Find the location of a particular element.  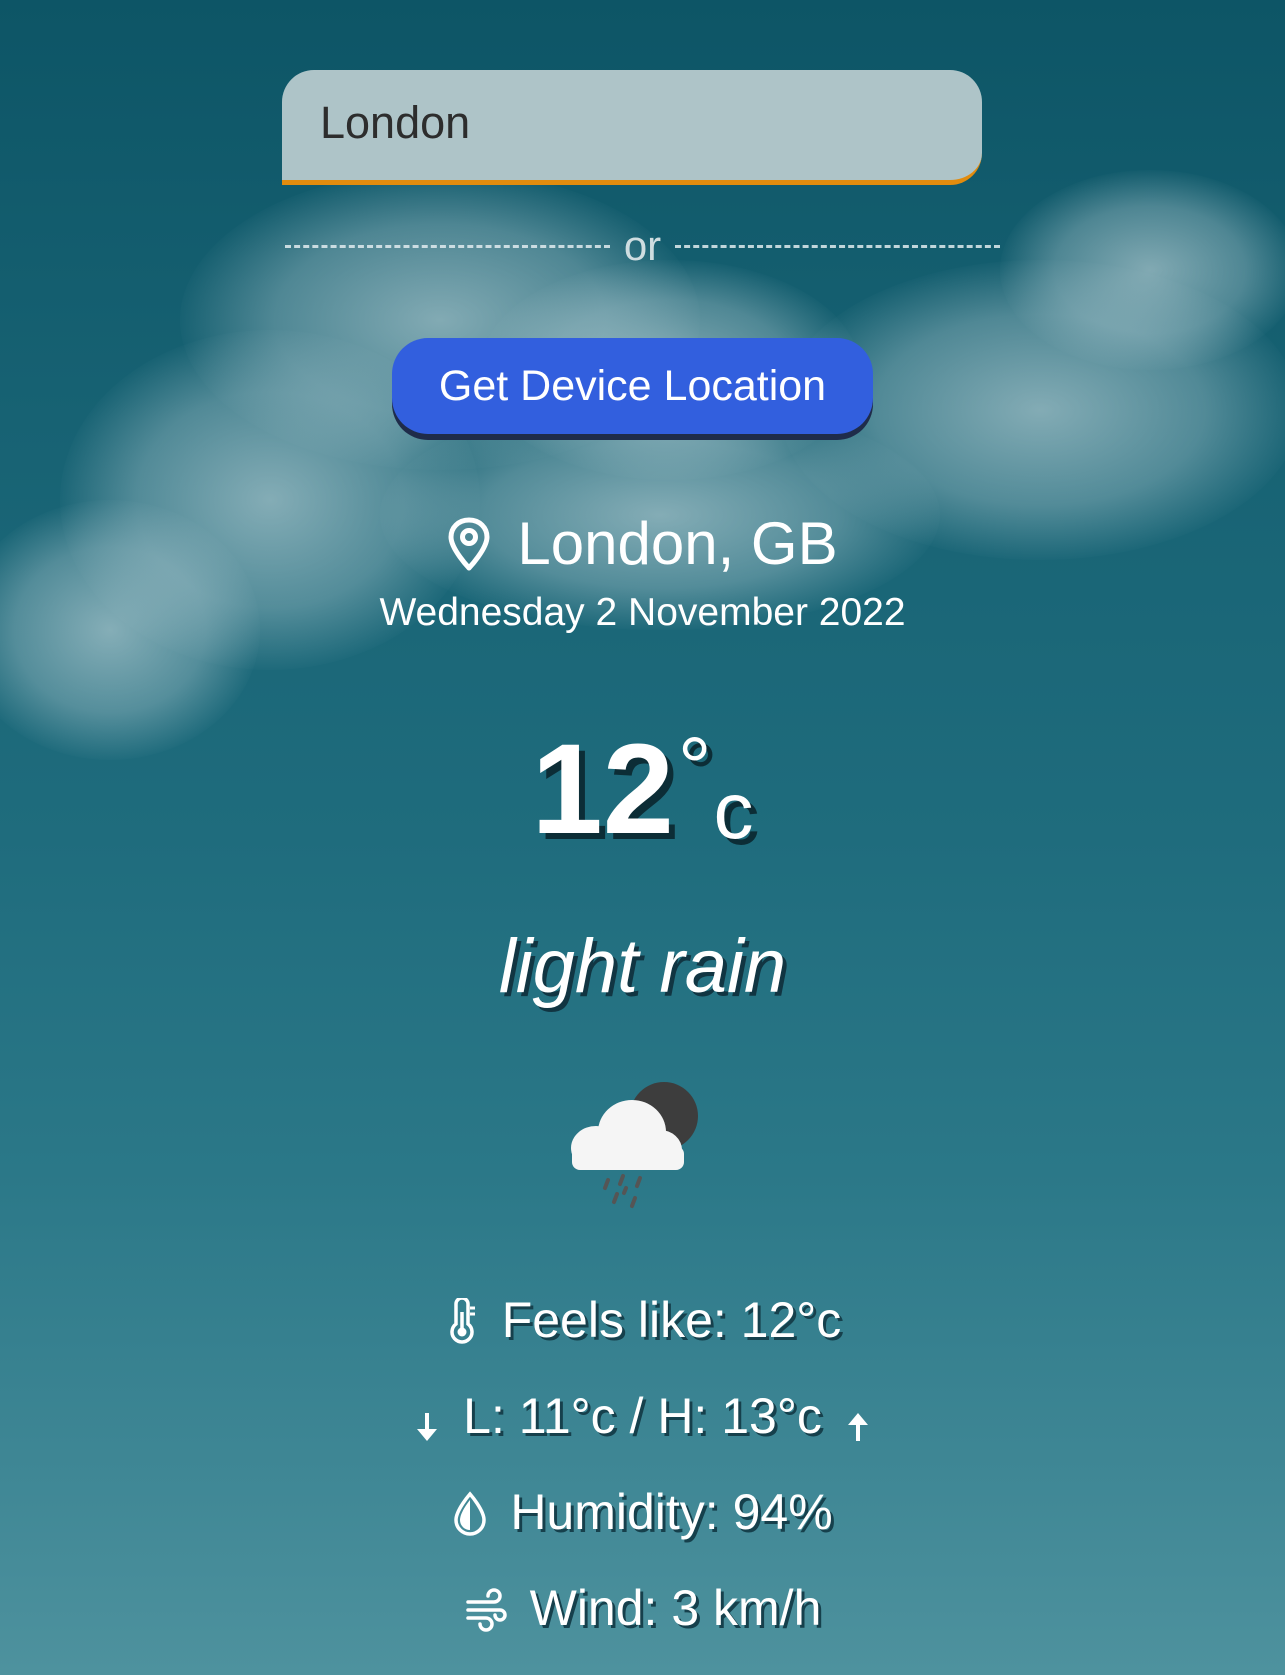

divider-line-right is located at coordinates (838, 246).